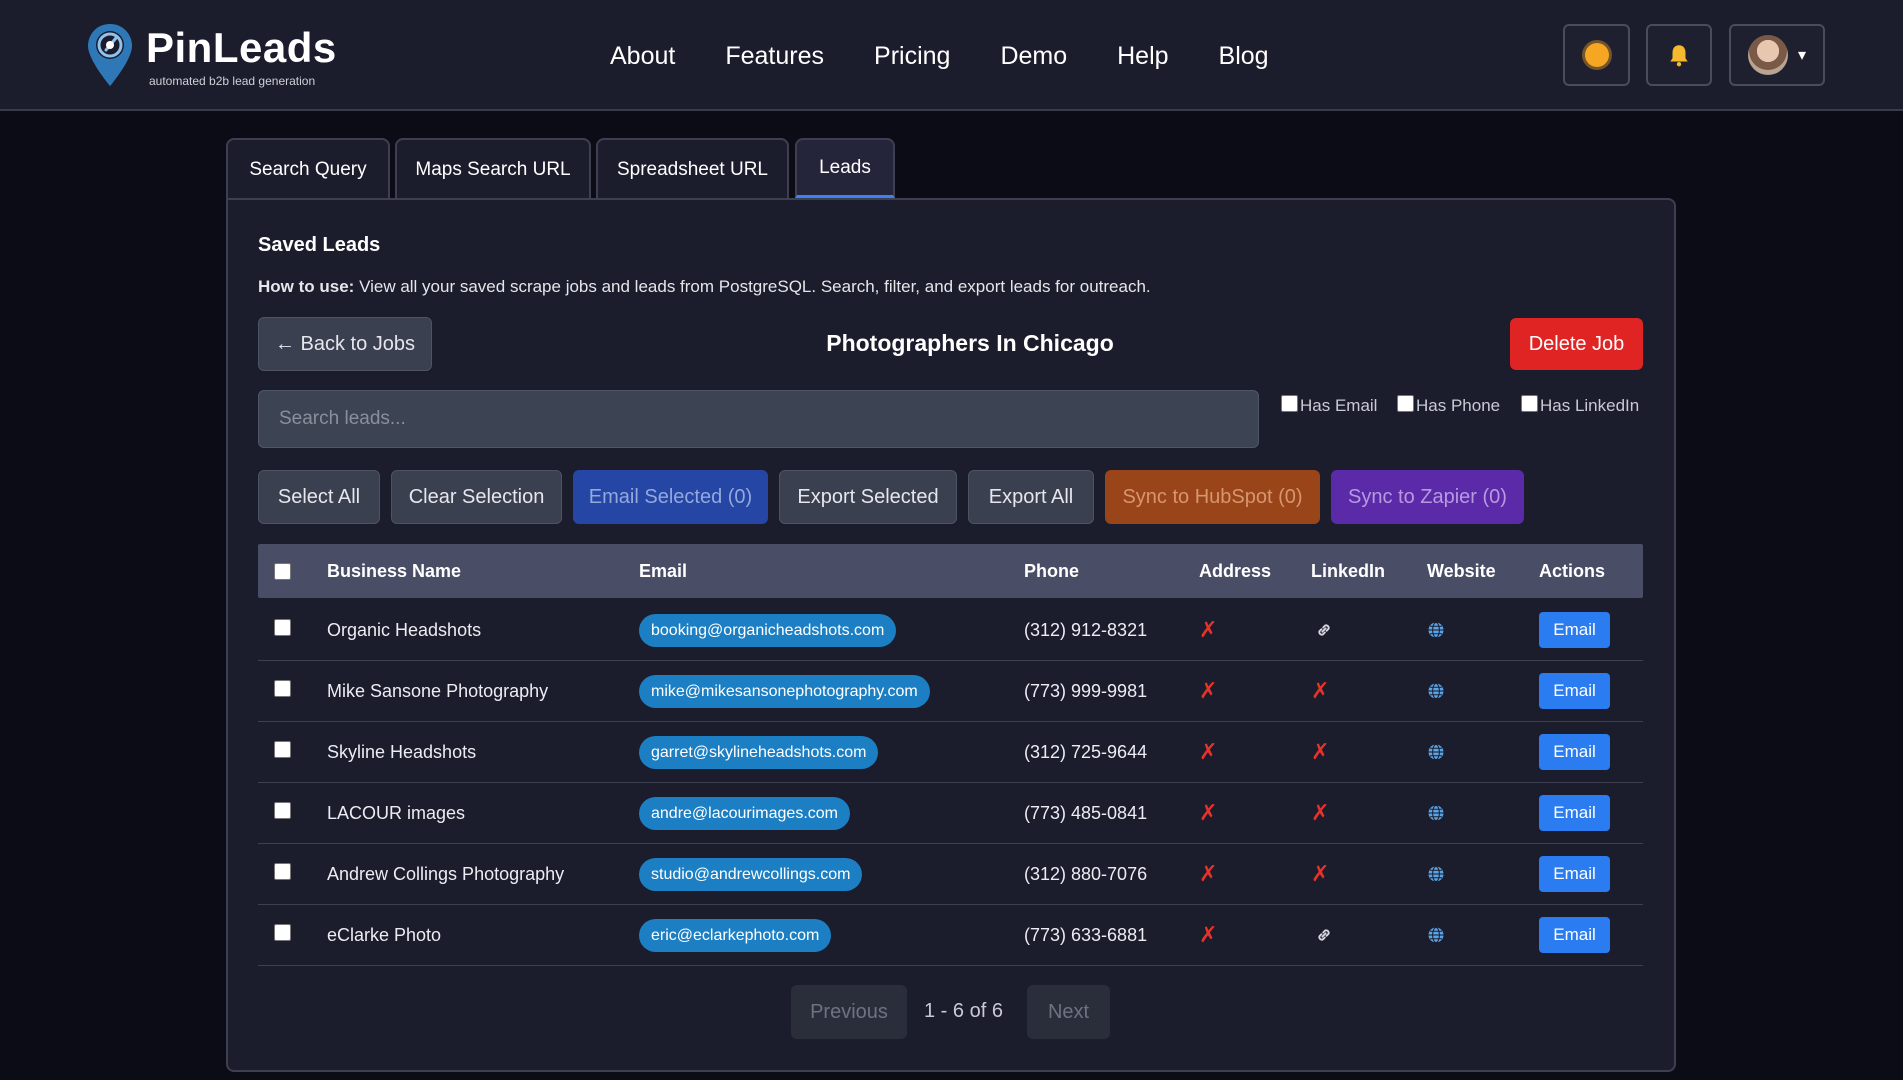 Image resolution: width=1903 pixels, height=1080 pixels. Describe the element at coordinates (1458, 405) in the screenshot. I see `has-phone-label: Has Phone` at that location.